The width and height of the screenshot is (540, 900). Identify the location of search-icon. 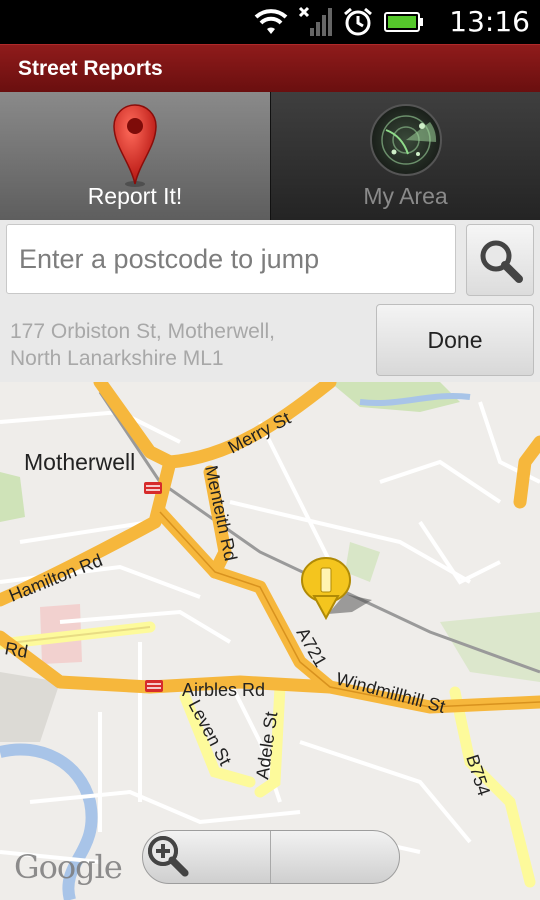
(501, 261).